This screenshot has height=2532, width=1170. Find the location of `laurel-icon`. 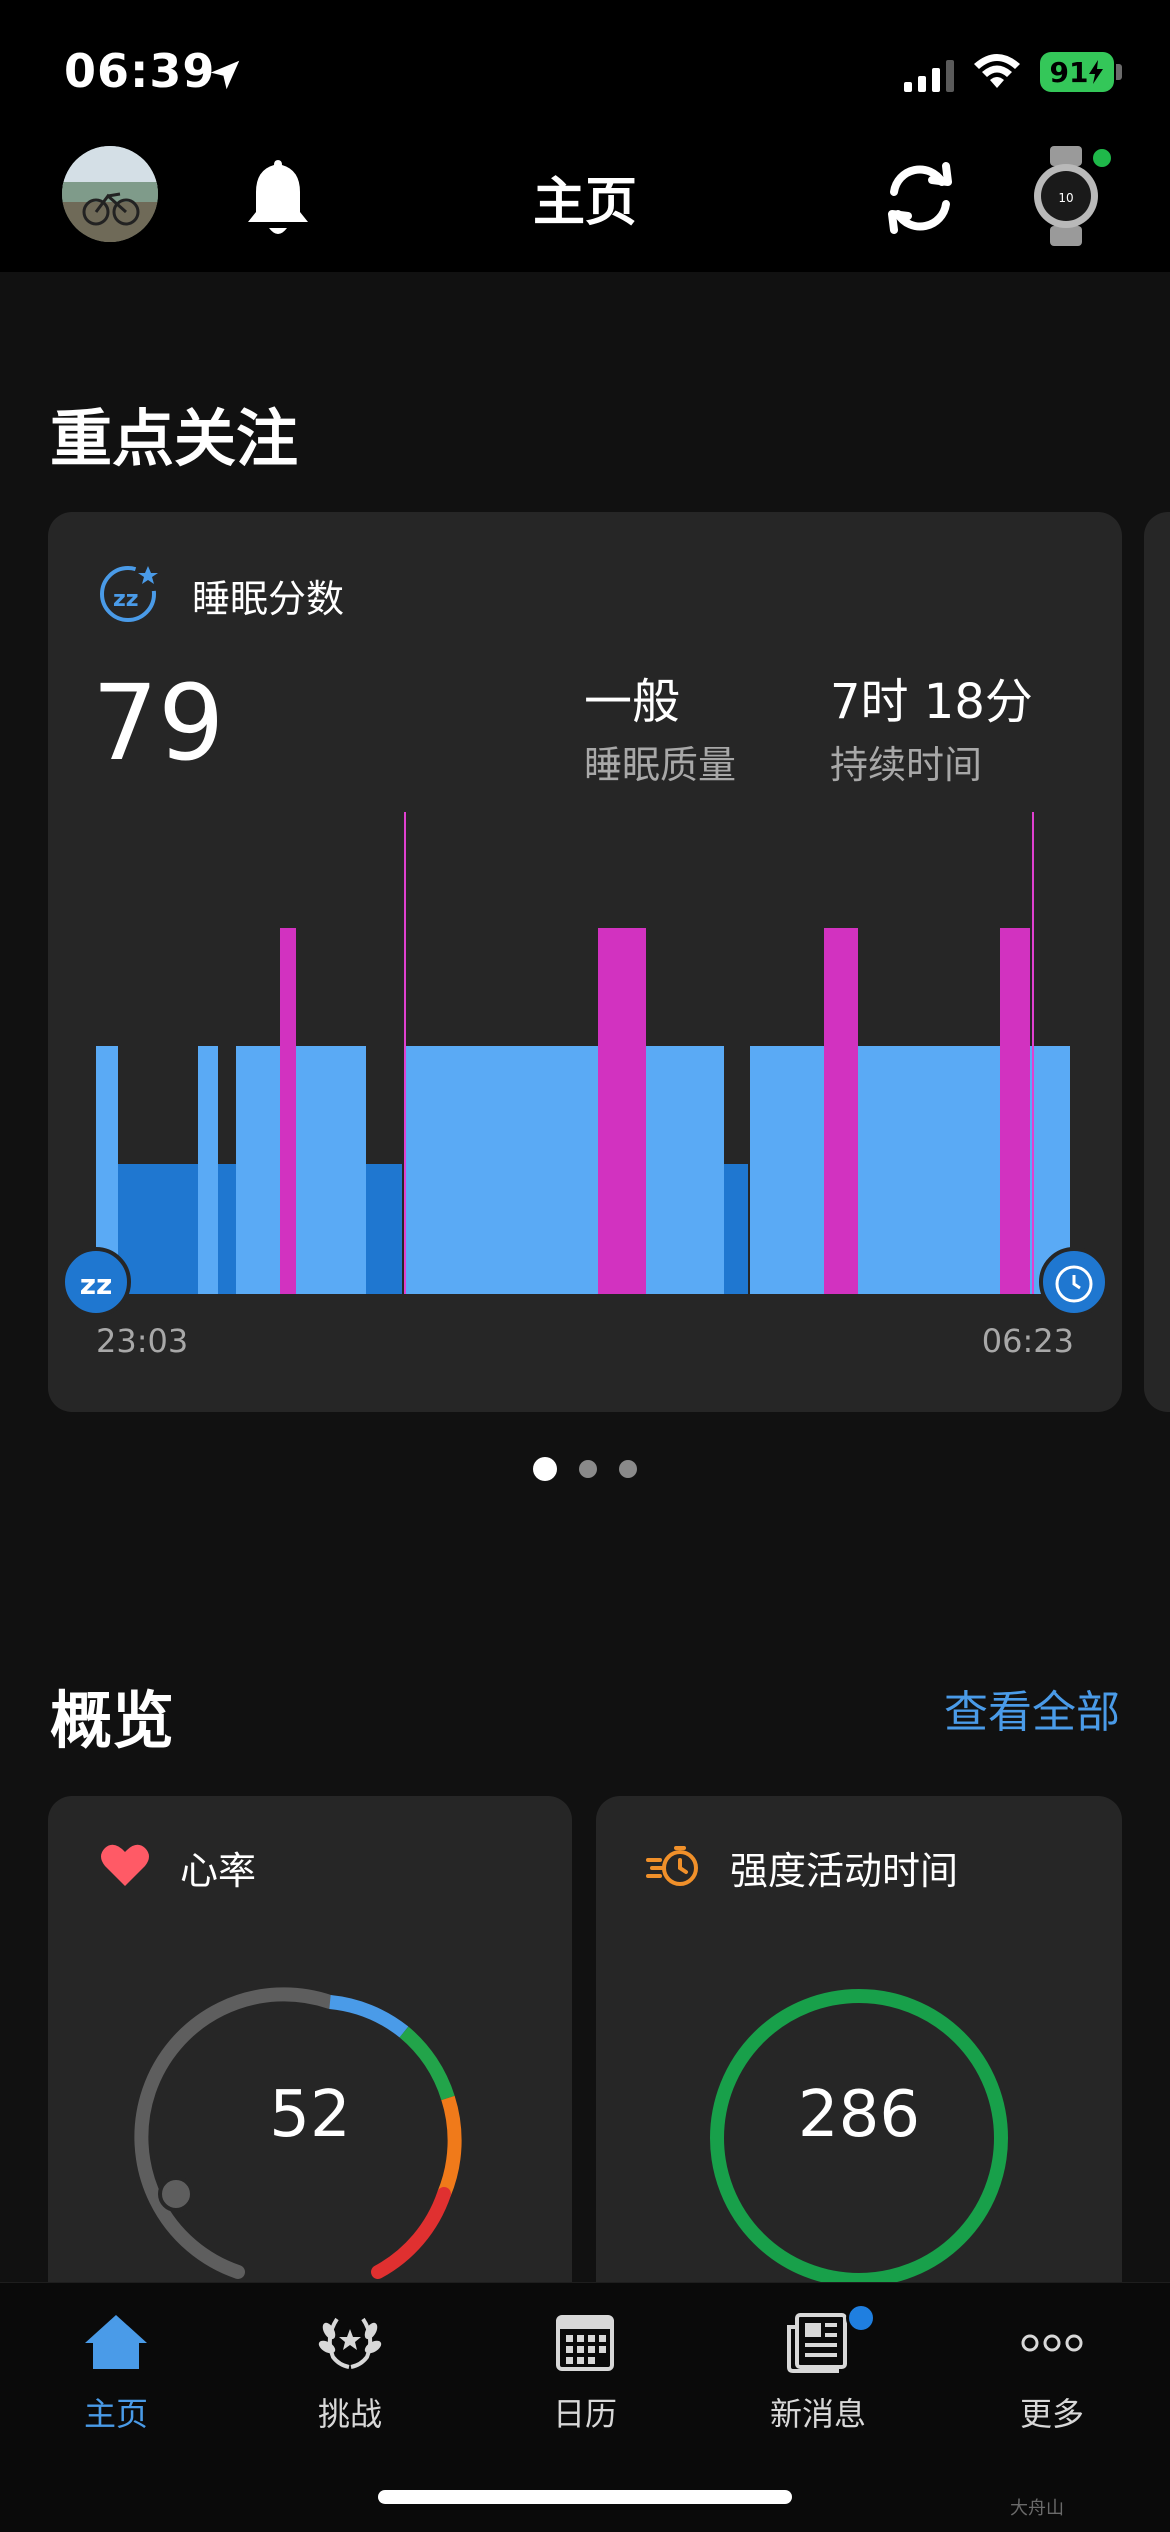

laurel-icon is located at coordinates (350, 2343).